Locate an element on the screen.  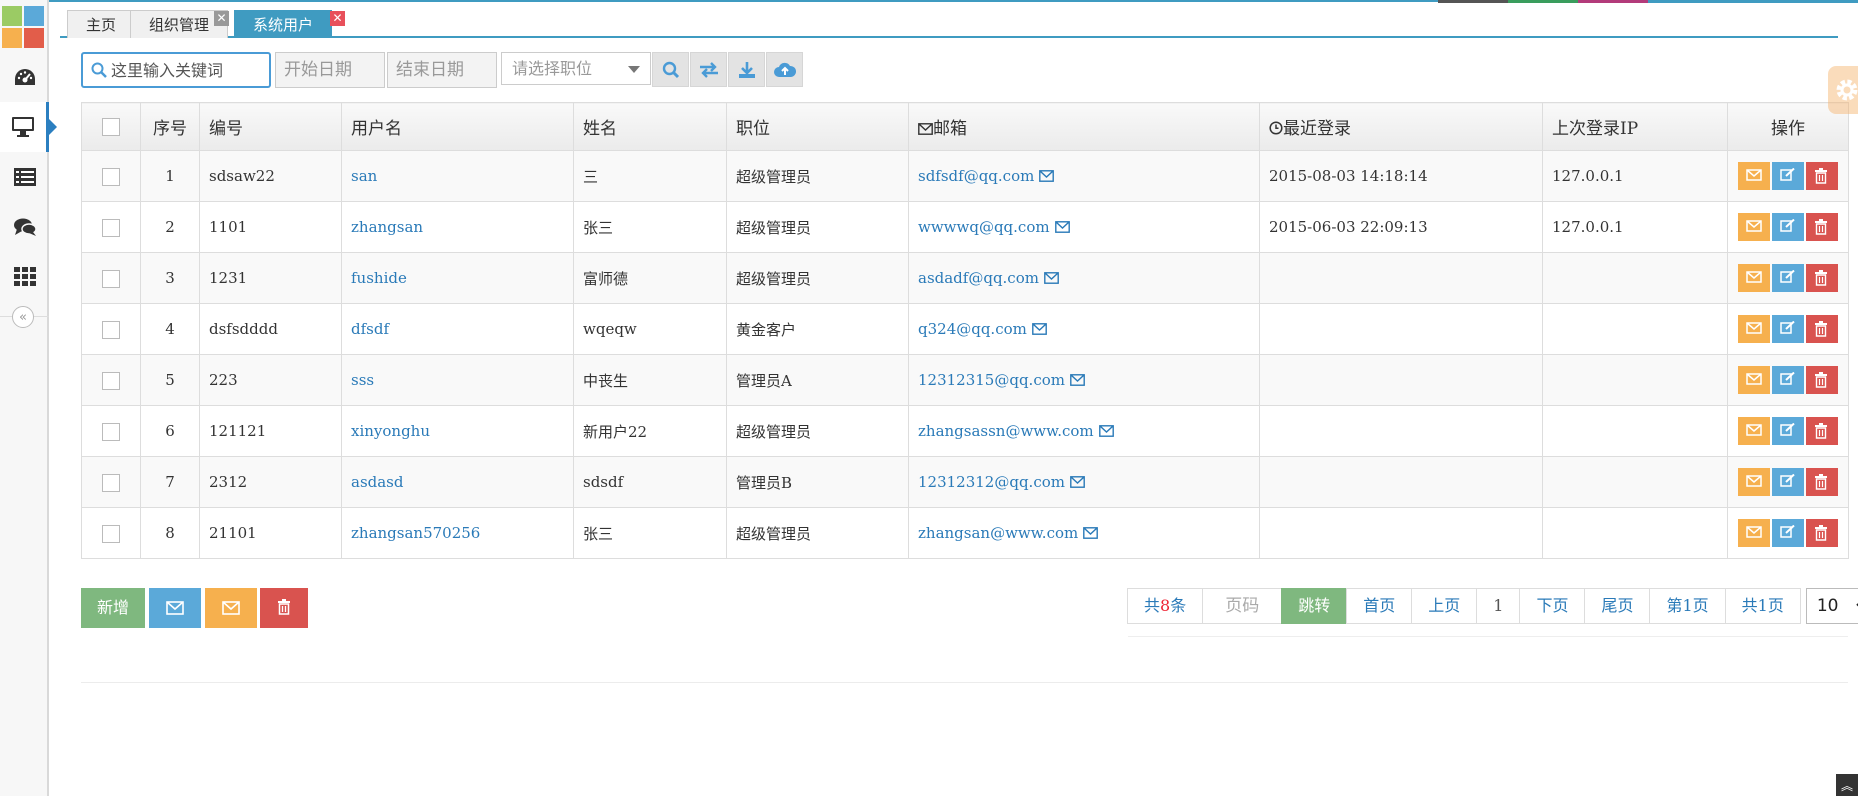
batch-delete-button is located at coordinates (284, 608).